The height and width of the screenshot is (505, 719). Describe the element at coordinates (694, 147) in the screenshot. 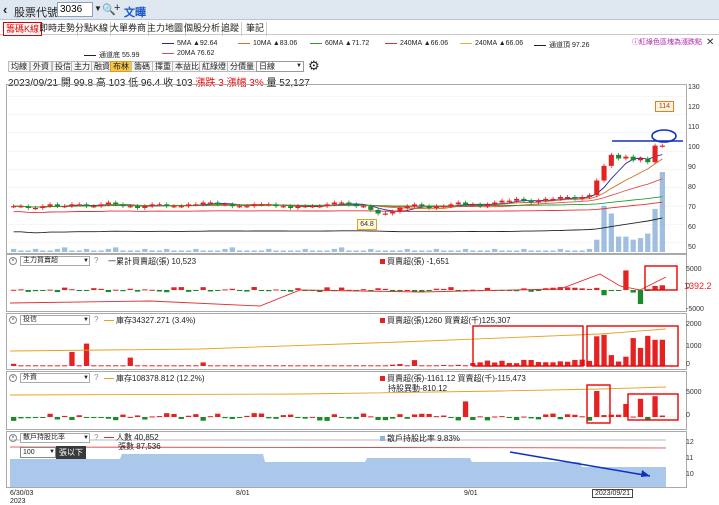

I see `main-axis-tick: 100` at that location.